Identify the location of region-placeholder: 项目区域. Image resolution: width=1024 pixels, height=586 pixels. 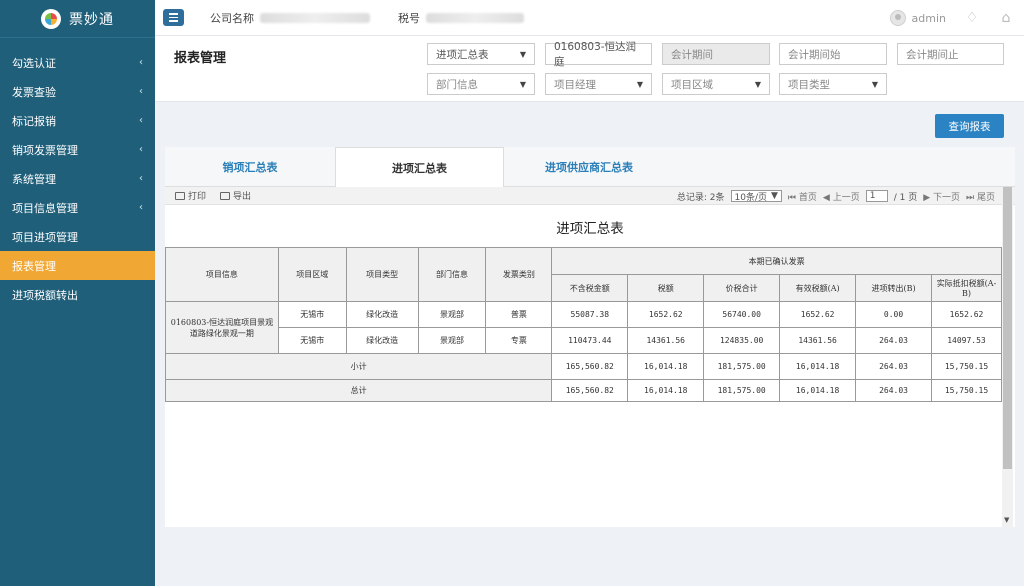
(692, 84).